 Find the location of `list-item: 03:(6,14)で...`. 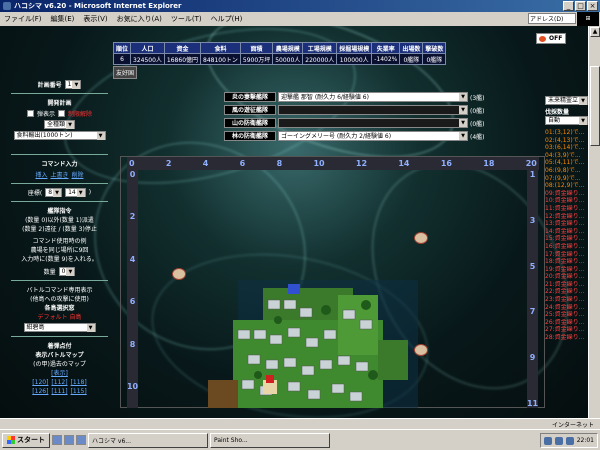

list-item: 03:(6,14)で... is located at coordinates (566, 148).